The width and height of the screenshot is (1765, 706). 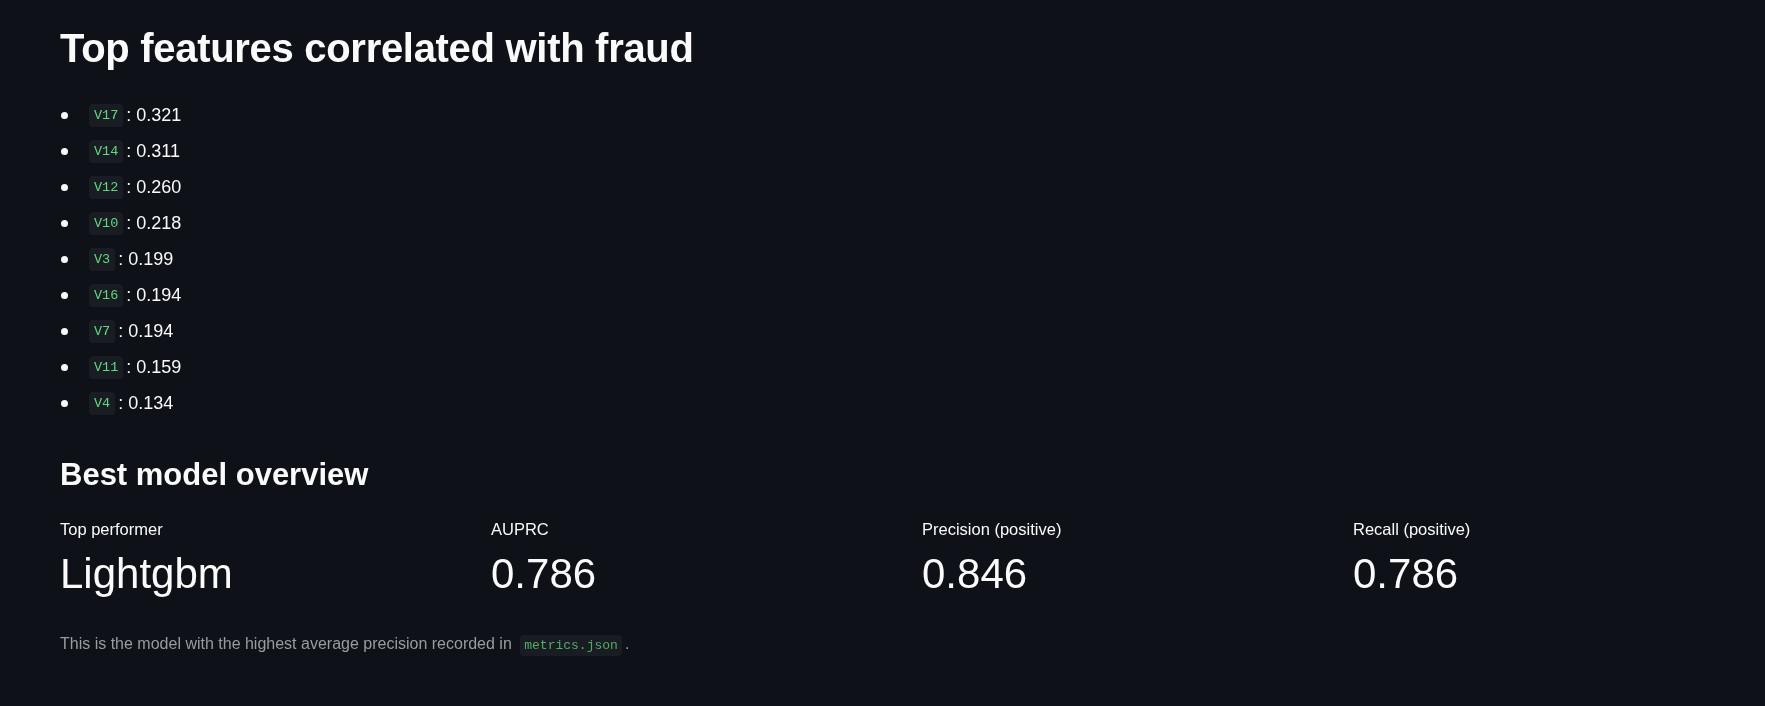 What do you see at coordinates (106, 187) in the screenshot?
I see `feature-code: V12` at bounding box center [106, 187].